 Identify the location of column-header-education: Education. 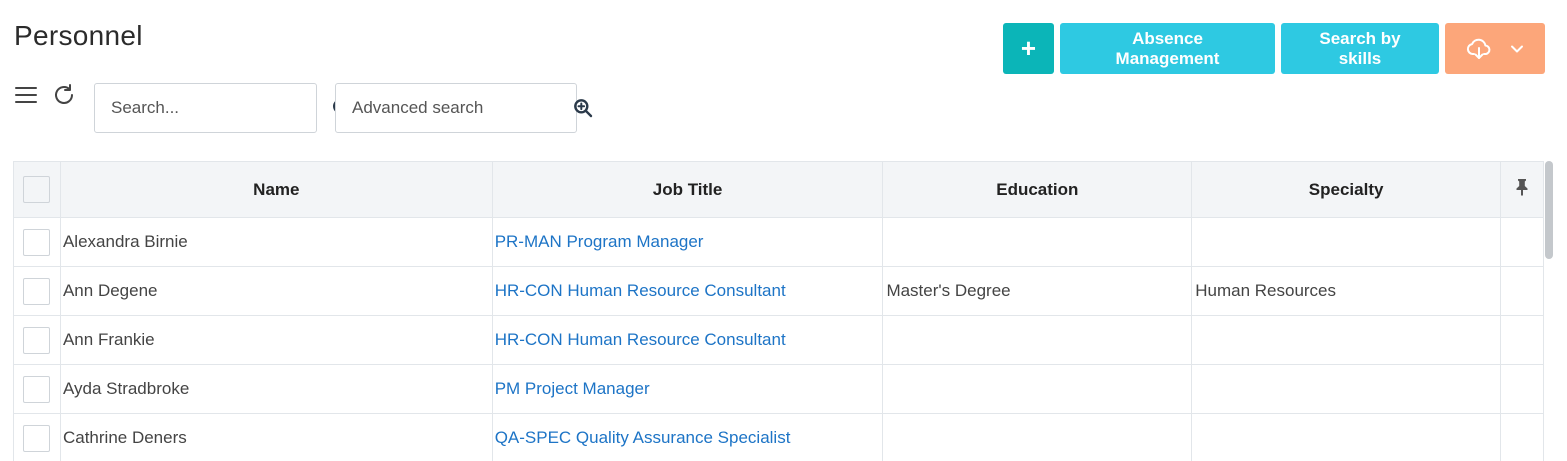
(1038, 189).